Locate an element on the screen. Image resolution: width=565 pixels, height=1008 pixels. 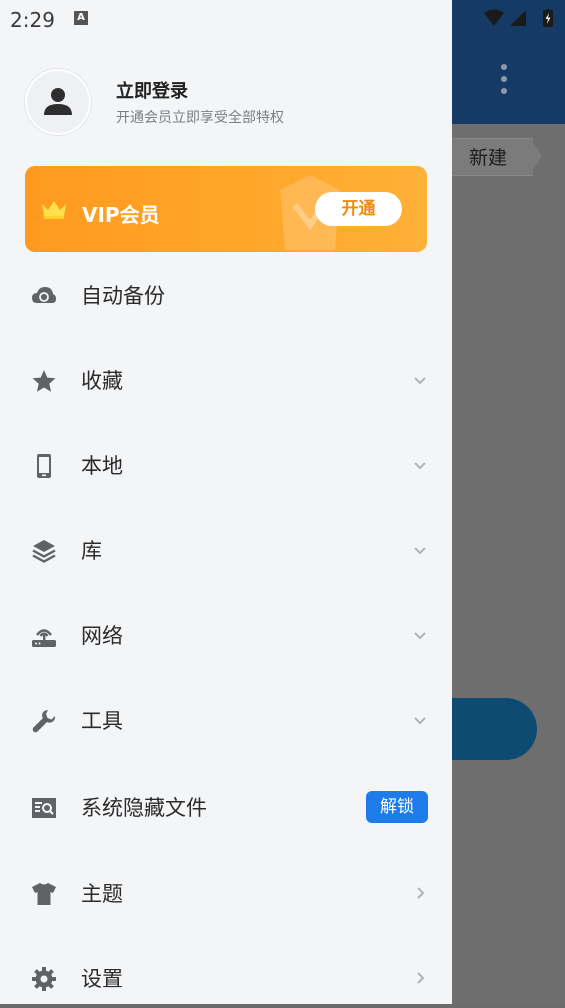
menu-item-theme: 主题 is located at coordinates (226, 893).